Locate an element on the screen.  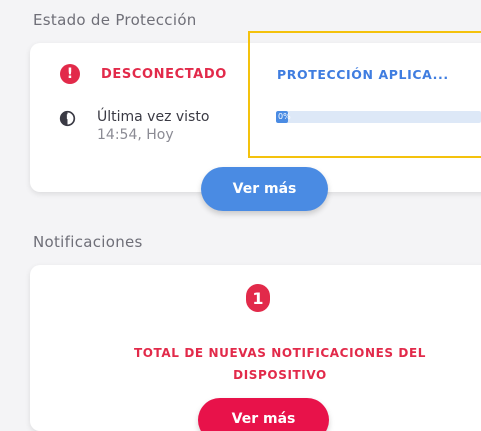
last-seen-time: 14:54, Hoy is located at coordinates (135, 135).